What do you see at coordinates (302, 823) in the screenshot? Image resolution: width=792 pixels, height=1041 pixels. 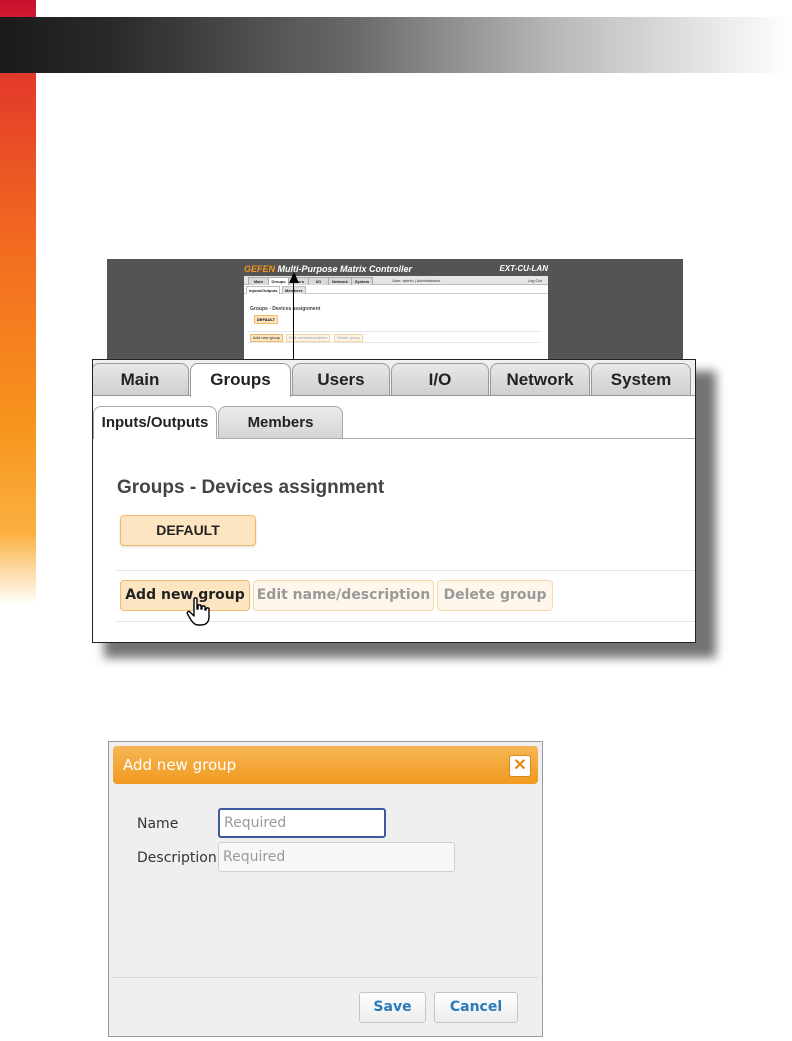 I see `name-field` at bounding box center [302, 823].